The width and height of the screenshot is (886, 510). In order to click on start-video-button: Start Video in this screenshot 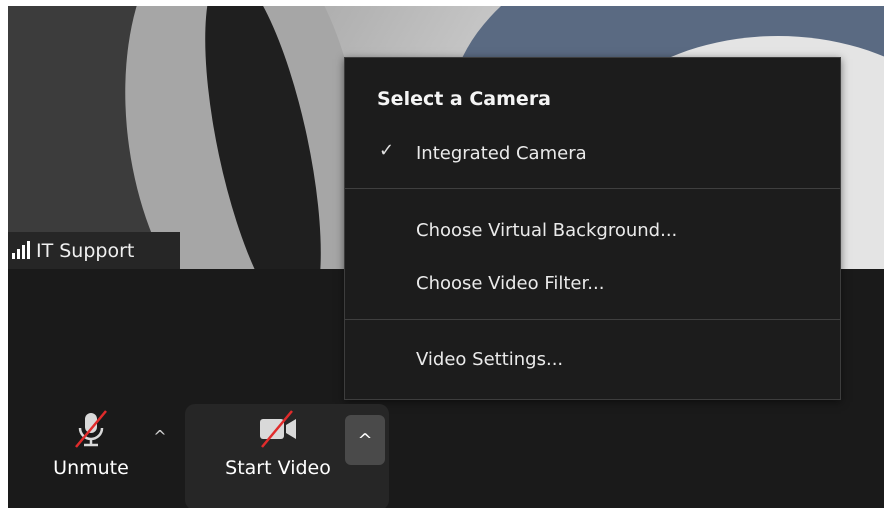, I will do `click(278, 444)`.